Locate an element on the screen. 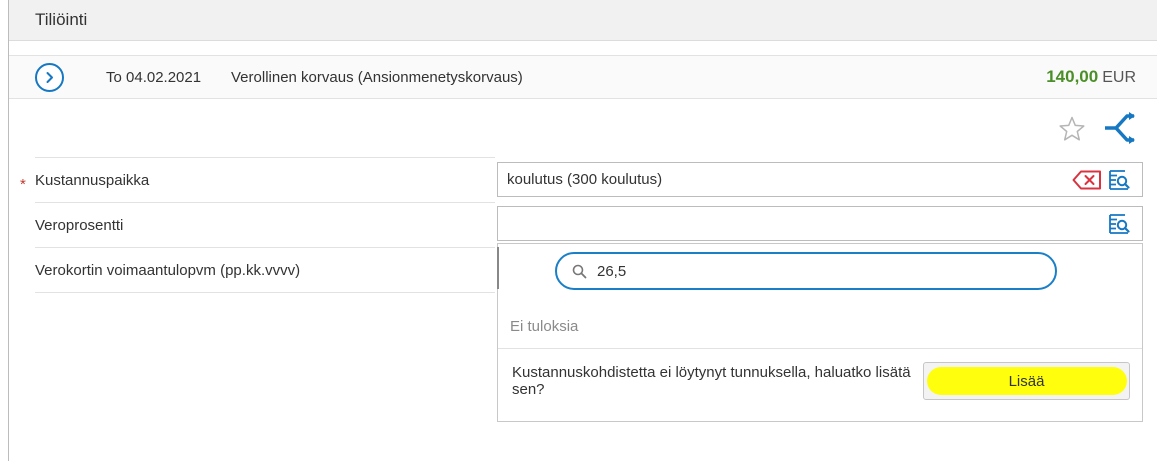  clear-icon is located at coordinates (1087, 182).